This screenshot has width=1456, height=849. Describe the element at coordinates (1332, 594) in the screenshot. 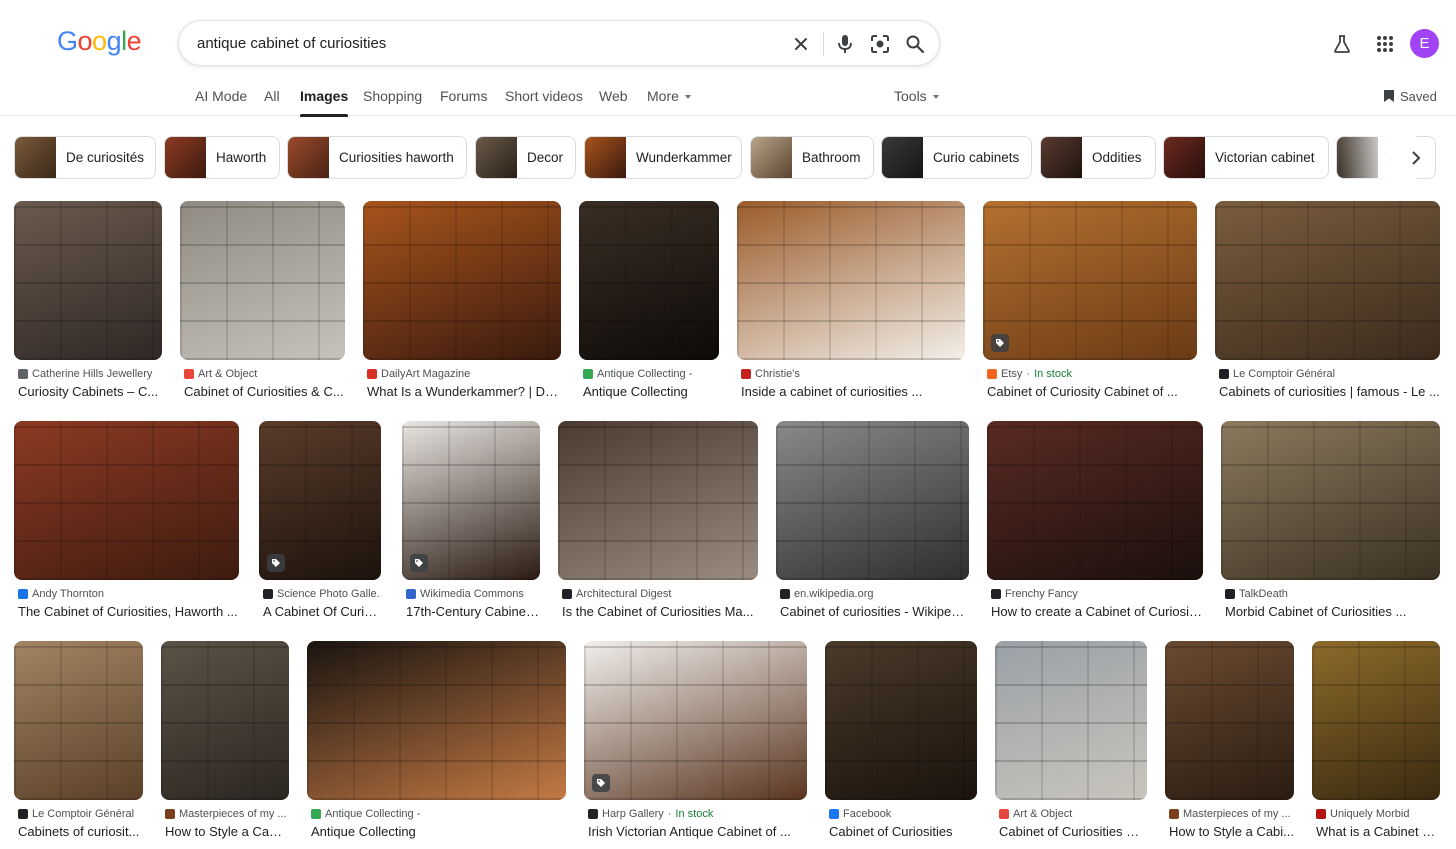

I see `result-source: TalkDeath` at that location.